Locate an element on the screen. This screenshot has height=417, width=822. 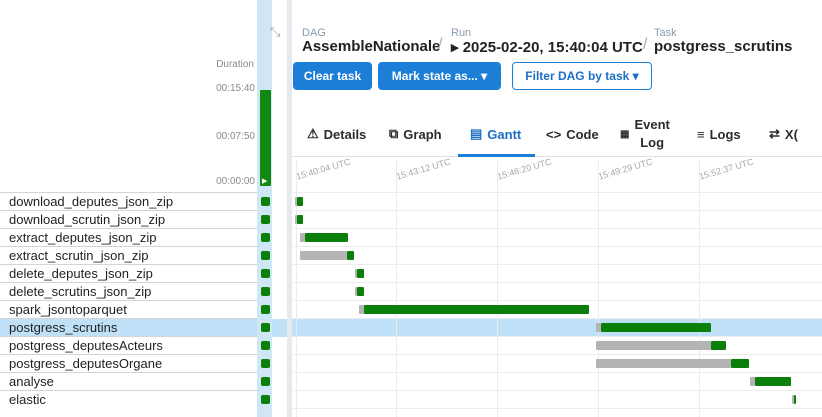
calendar-icon: ▦ is located at coordinates (625, 134).